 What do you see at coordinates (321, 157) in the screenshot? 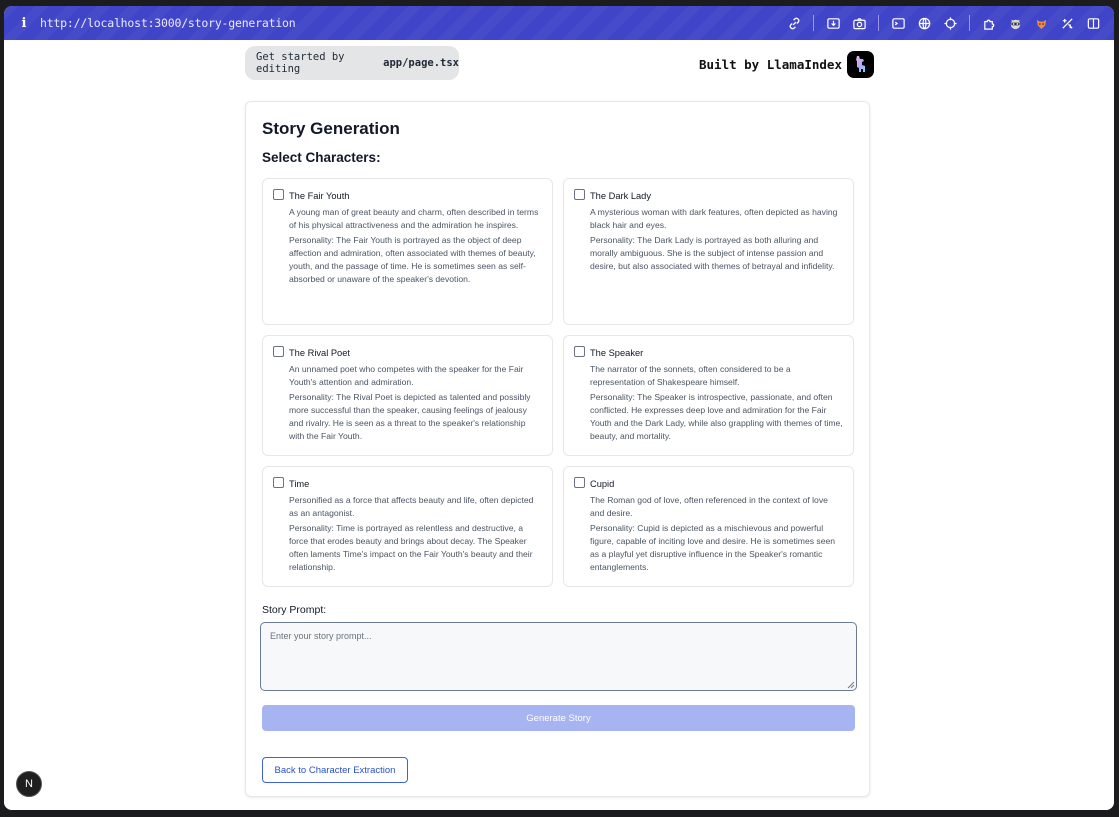
I see `select-characters-heading: Select Characters:` at bounding box center [321, 157].